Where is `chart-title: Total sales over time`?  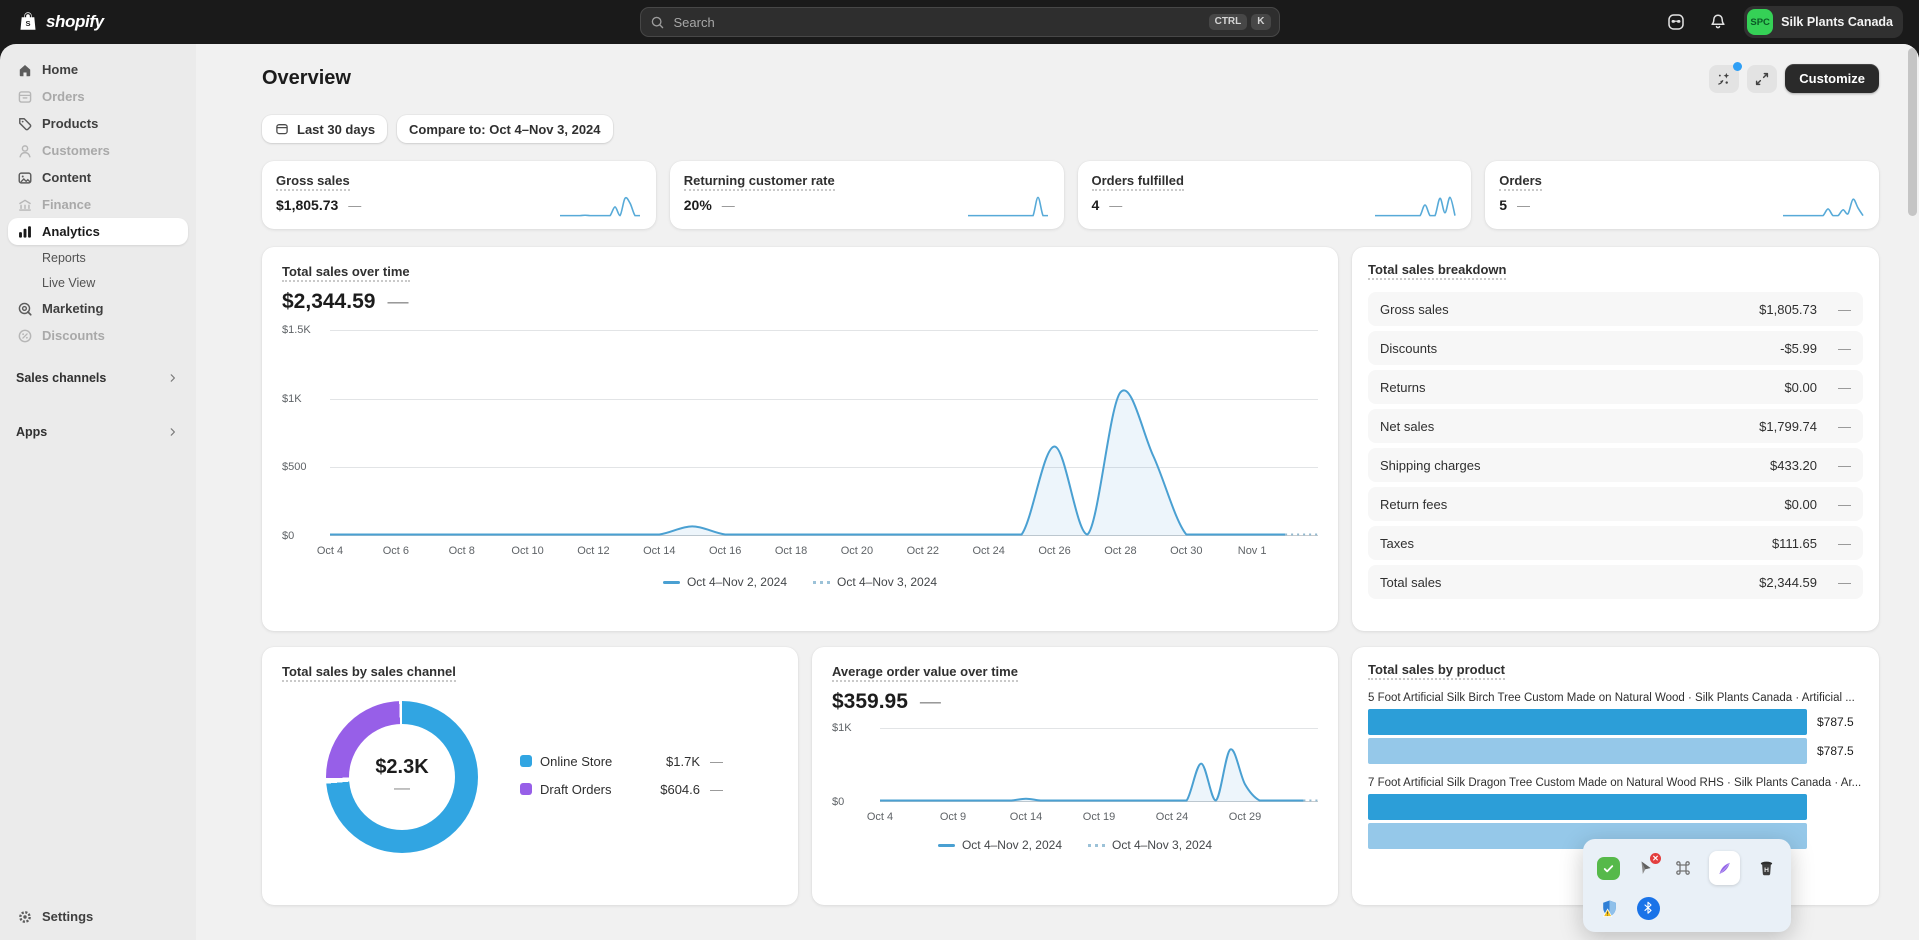
chart-title: Total sales over time is located at coordinates (346, 273).